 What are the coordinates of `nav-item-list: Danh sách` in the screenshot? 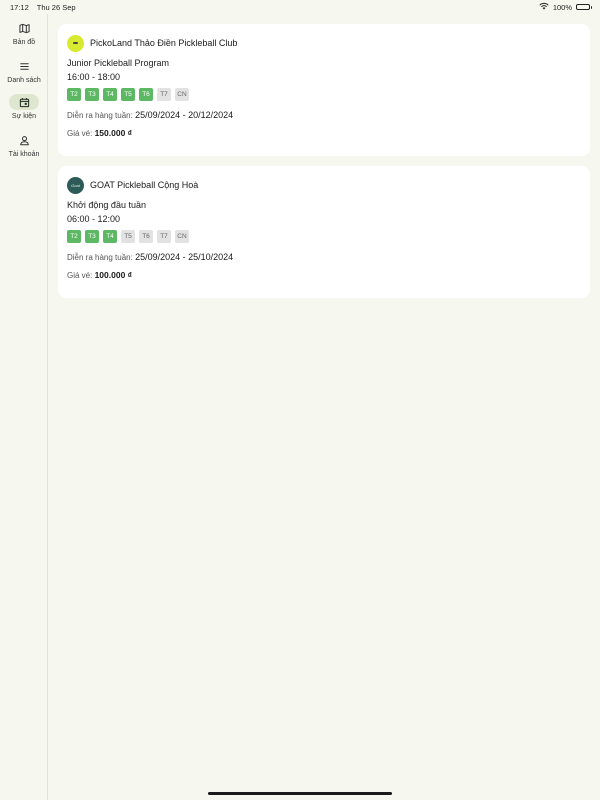 It's located at (24, 71).